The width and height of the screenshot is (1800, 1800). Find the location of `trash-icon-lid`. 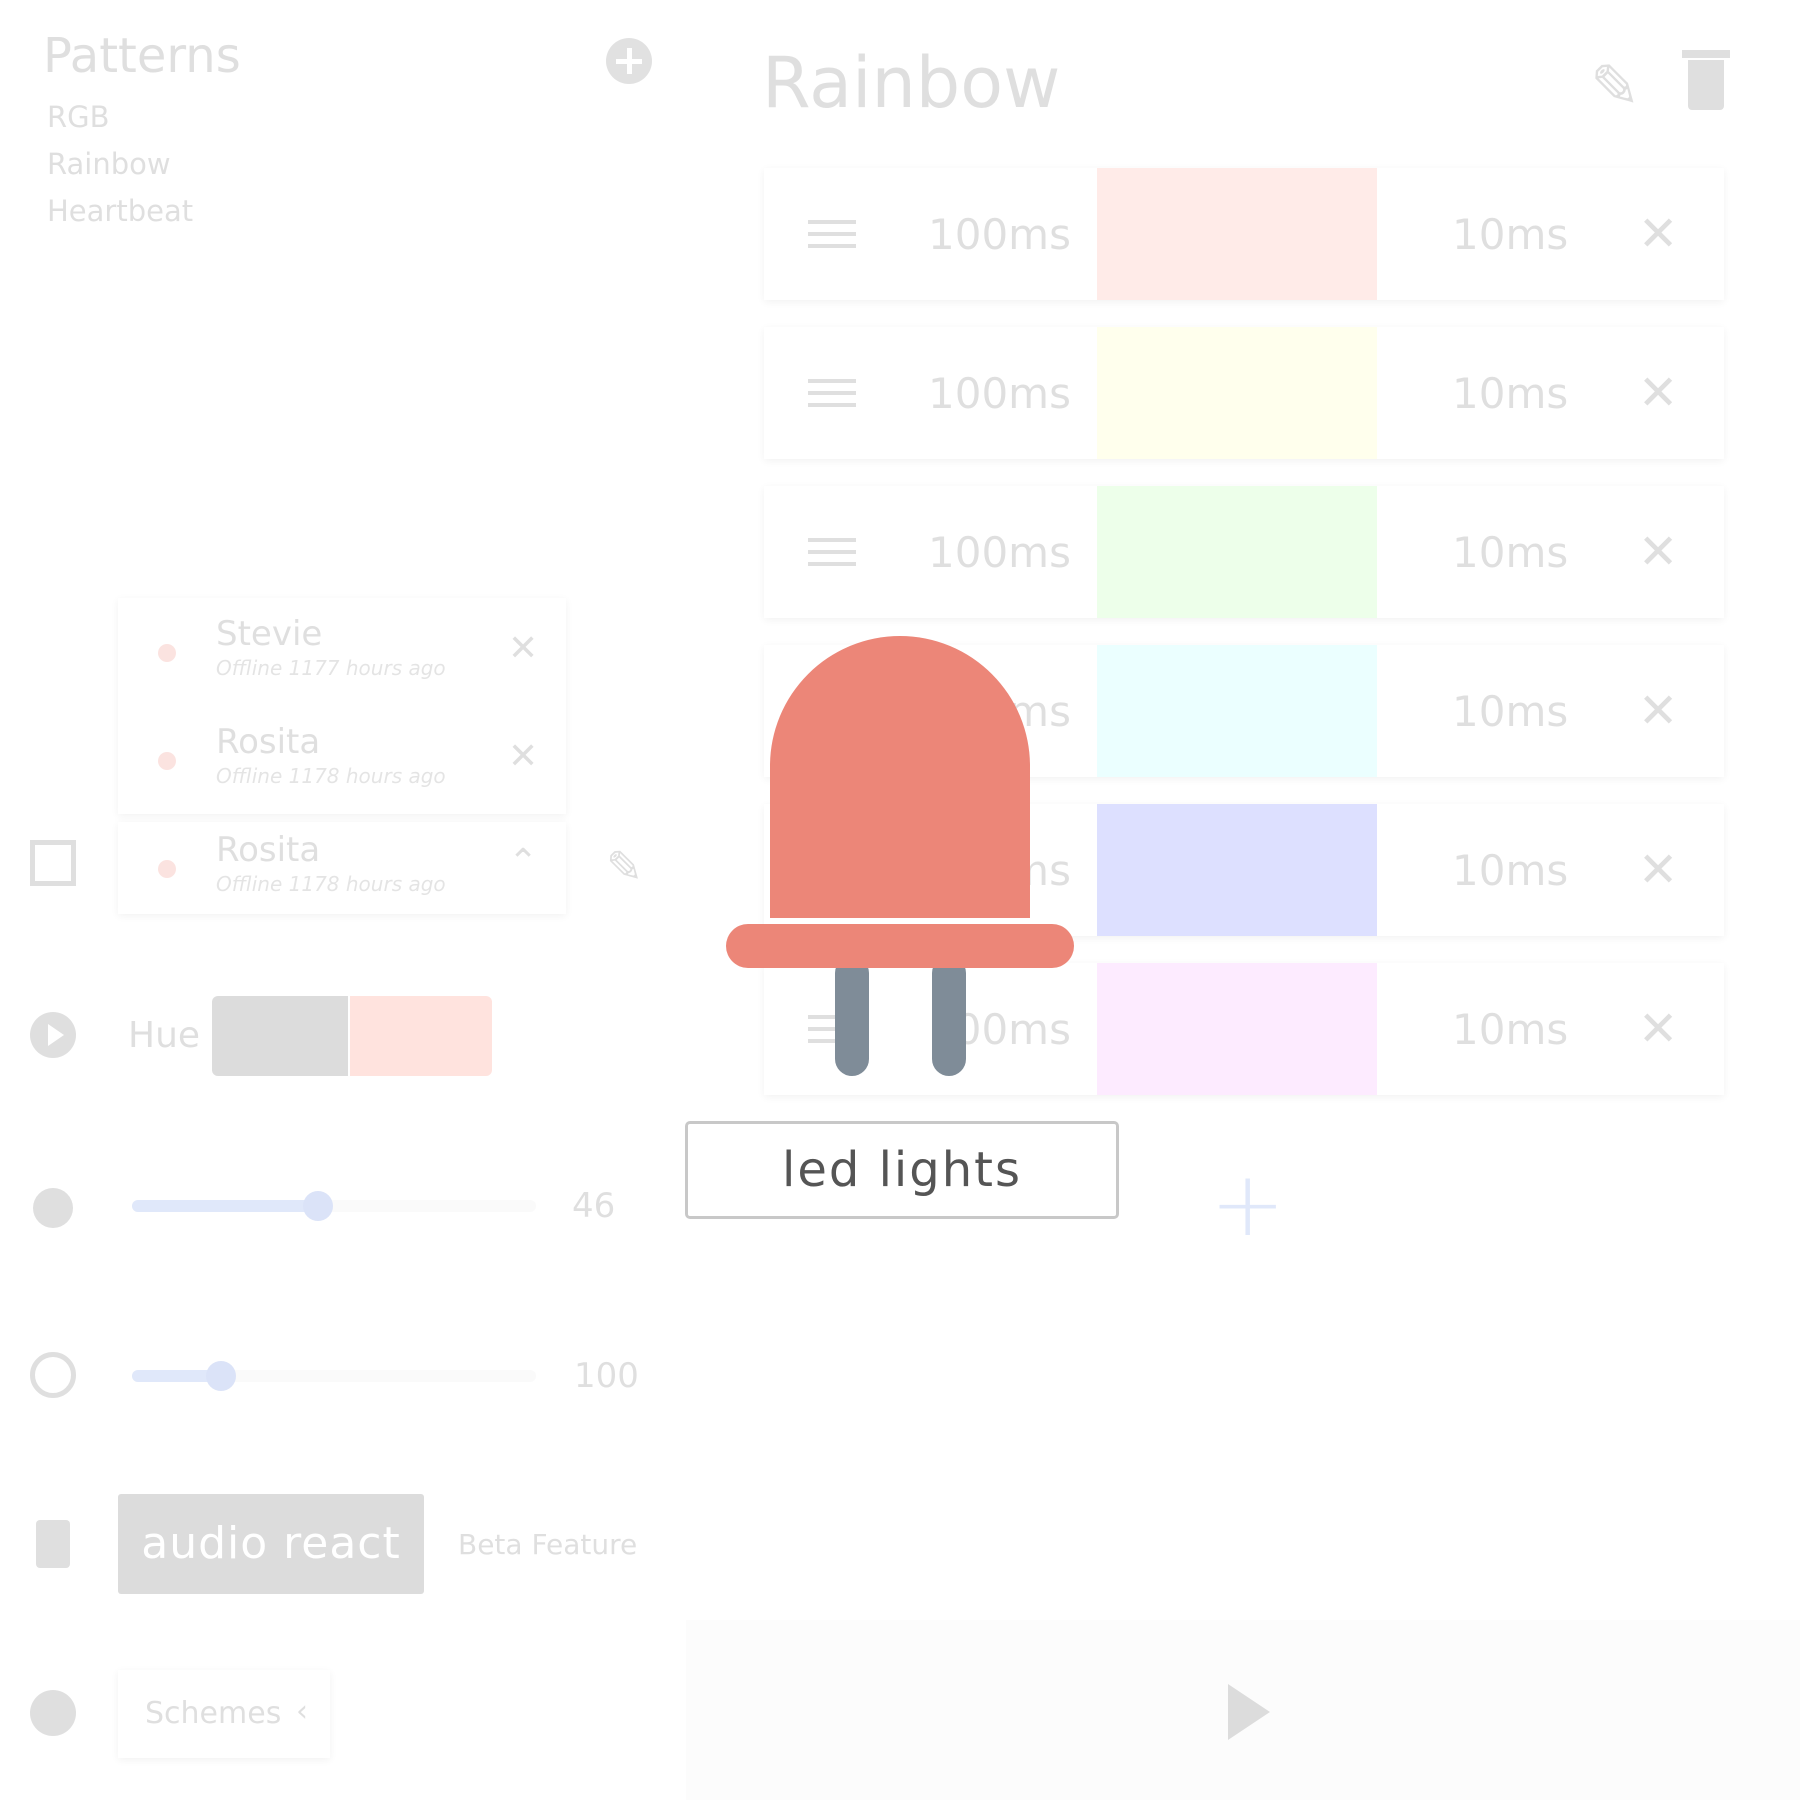

trash-icon-lid is located at coordinates (1706, 54).